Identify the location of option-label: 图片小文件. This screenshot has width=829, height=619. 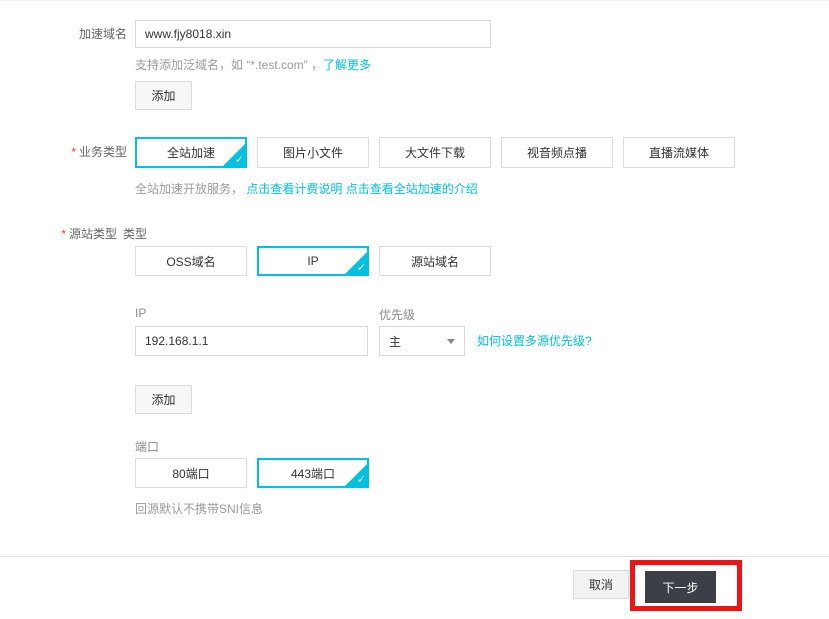
(312, 153).